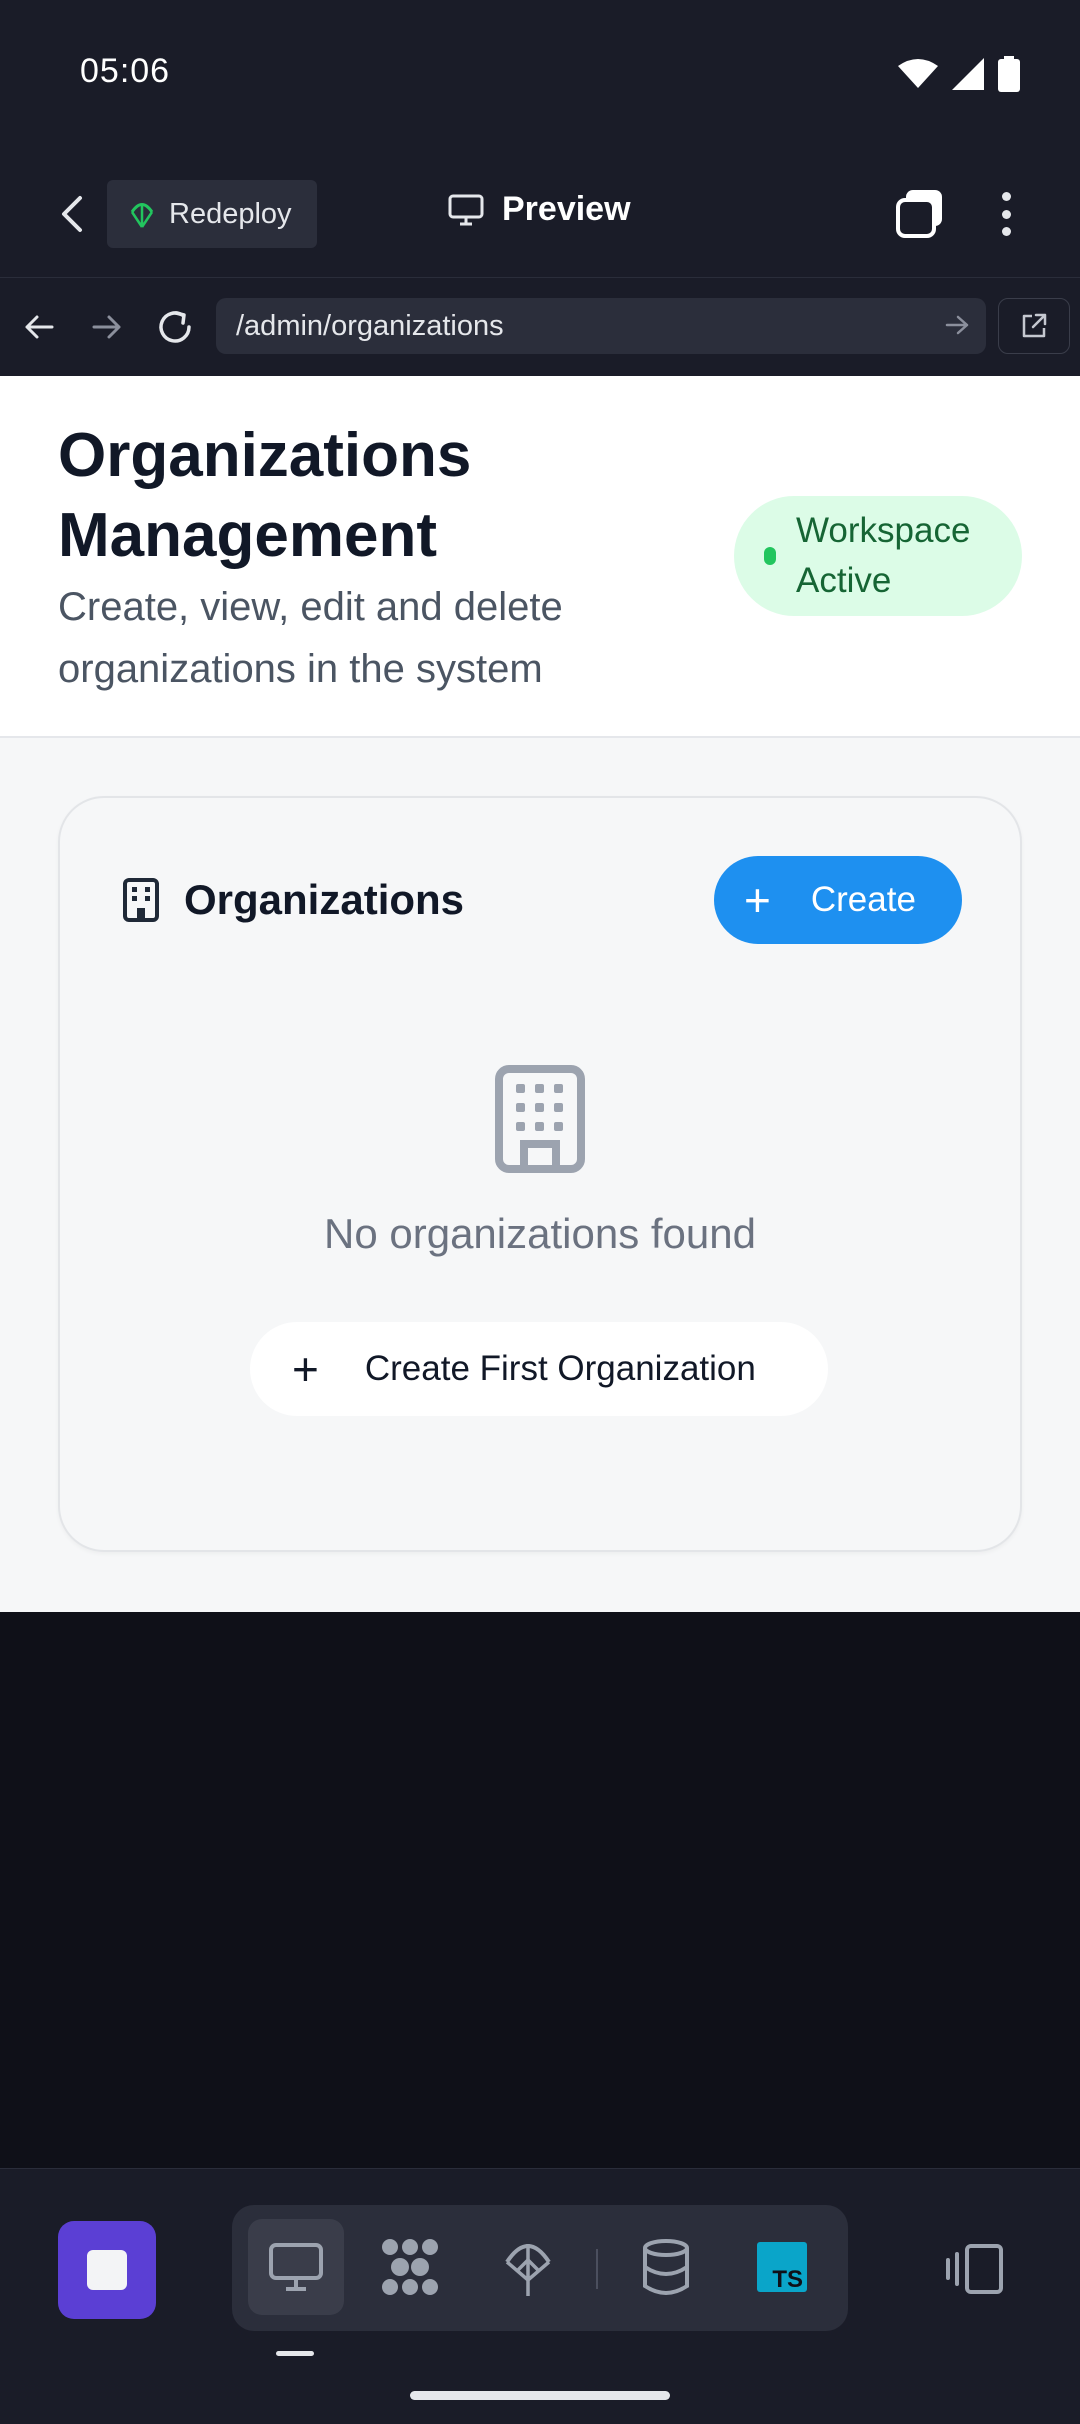 This screenshot has height=2424, width=1080. I want to click on nodes-icon, so click(410, 2267).